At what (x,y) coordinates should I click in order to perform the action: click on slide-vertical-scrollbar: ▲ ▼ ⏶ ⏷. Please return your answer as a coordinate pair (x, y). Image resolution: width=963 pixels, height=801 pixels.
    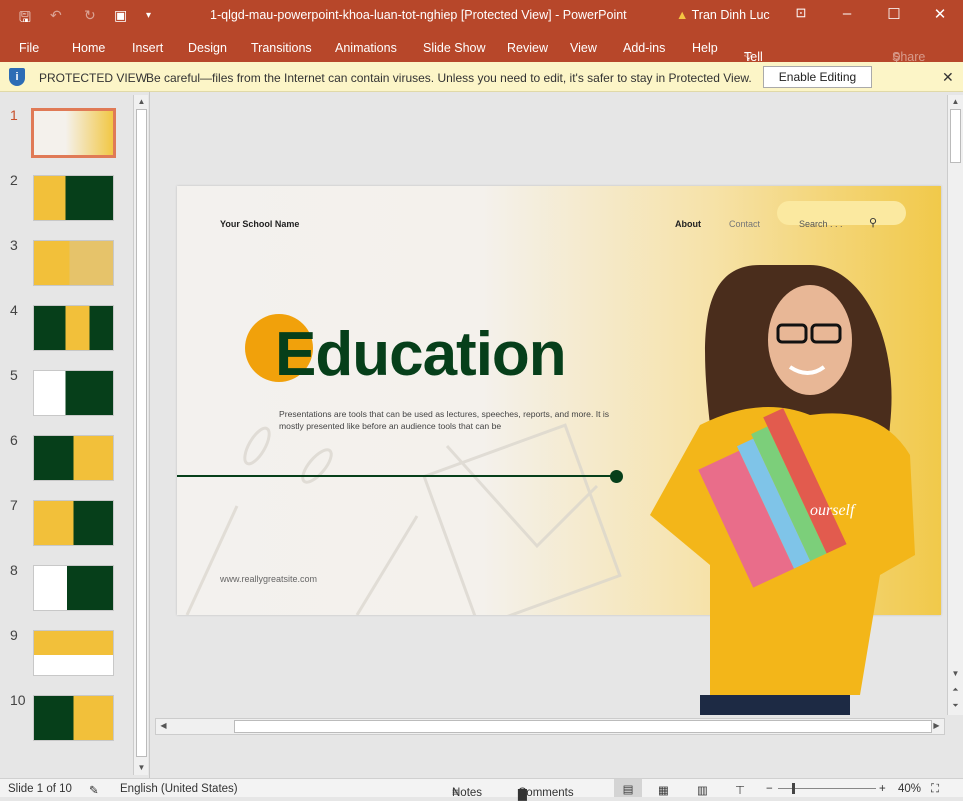
    Looking at the image, I should click on (955, 405).